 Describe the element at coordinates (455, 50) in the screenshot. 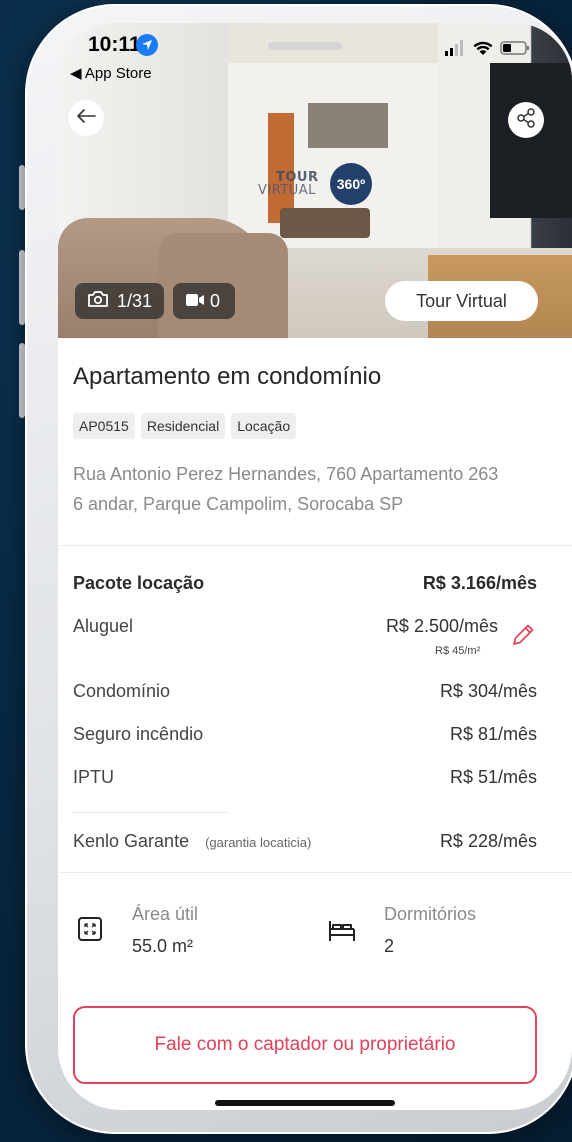

I see `signal-icon` at that location.